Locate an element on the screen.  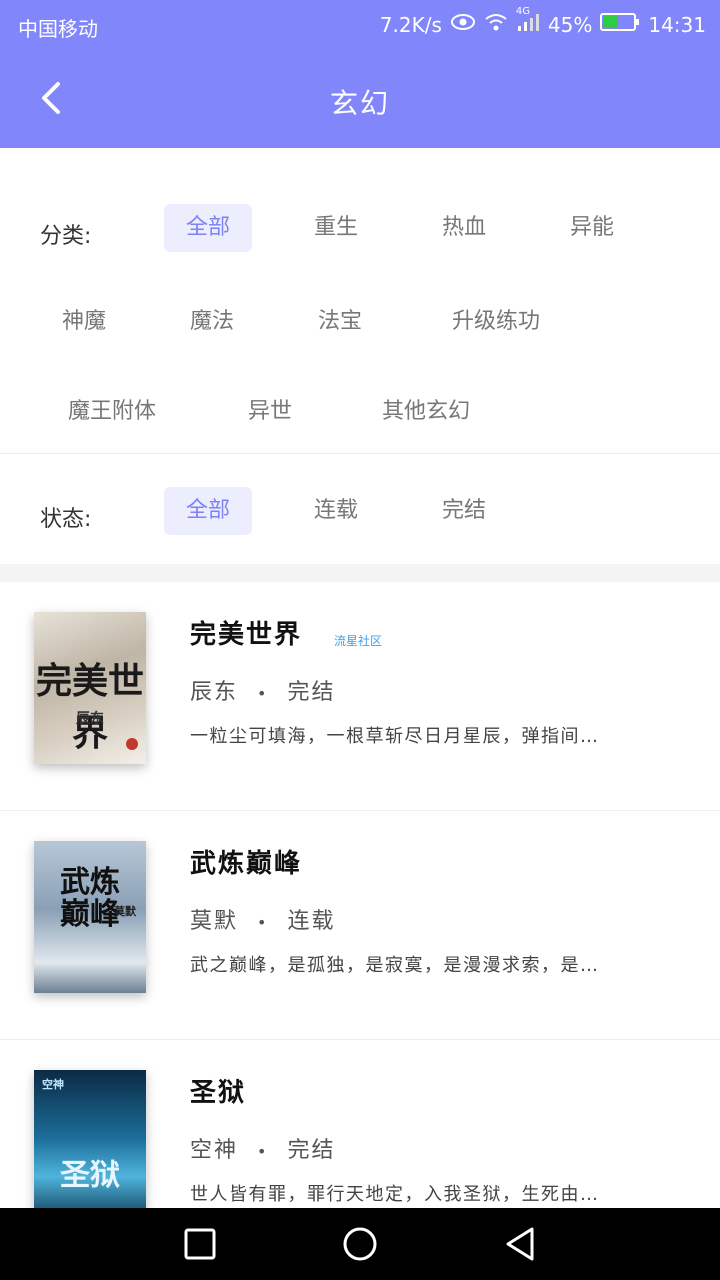
category-chip-rebirth: 重生 is located at coordinates (336, 228).